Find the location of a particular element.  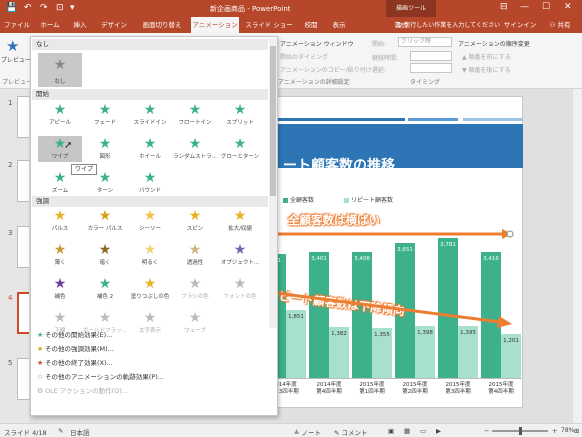

preview-button: プレビュー is located at coordinates (16, 59).